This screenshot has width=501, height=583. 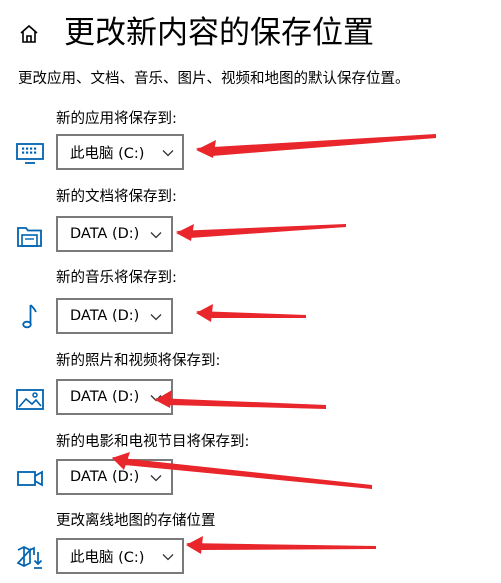 What do you see at coordinates (136, 521) in the screenshot?
I see `maps-storage-label: 更改离线地图的存储位置` at bounding box center [136, 521].